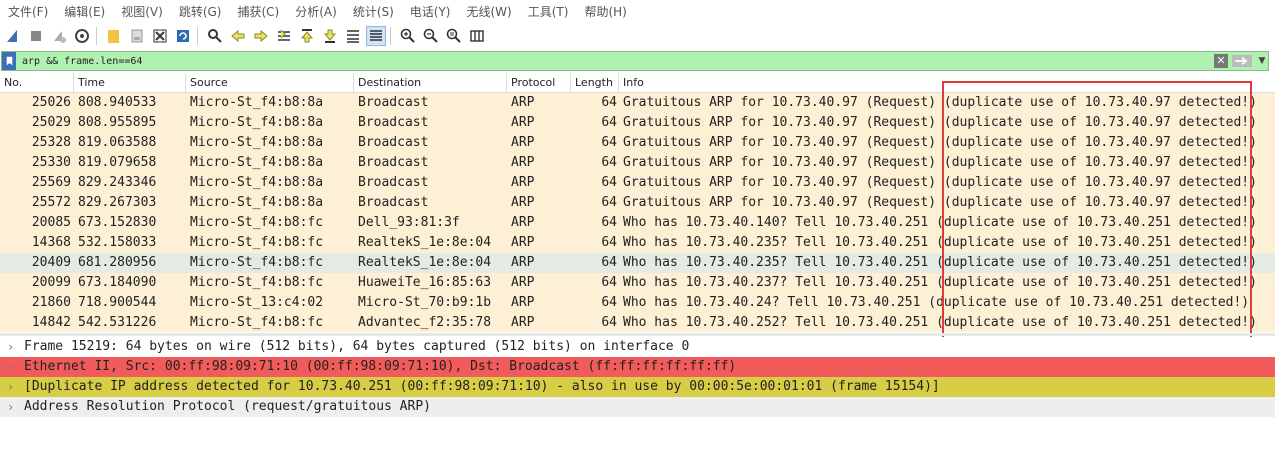  I want to click on go-first-icon, so click(307, 36).